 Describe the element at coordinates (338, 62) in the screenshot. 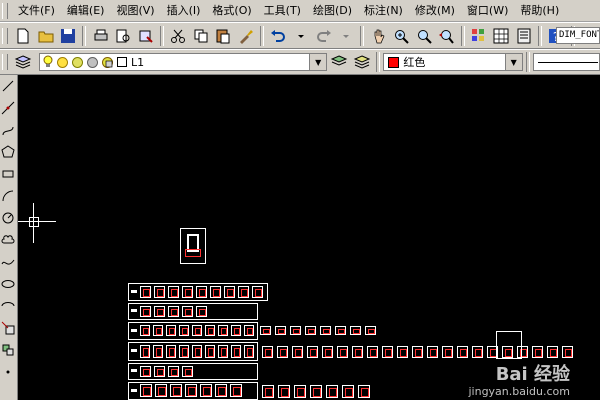

I see `make-object-layer-current-button` at that location.